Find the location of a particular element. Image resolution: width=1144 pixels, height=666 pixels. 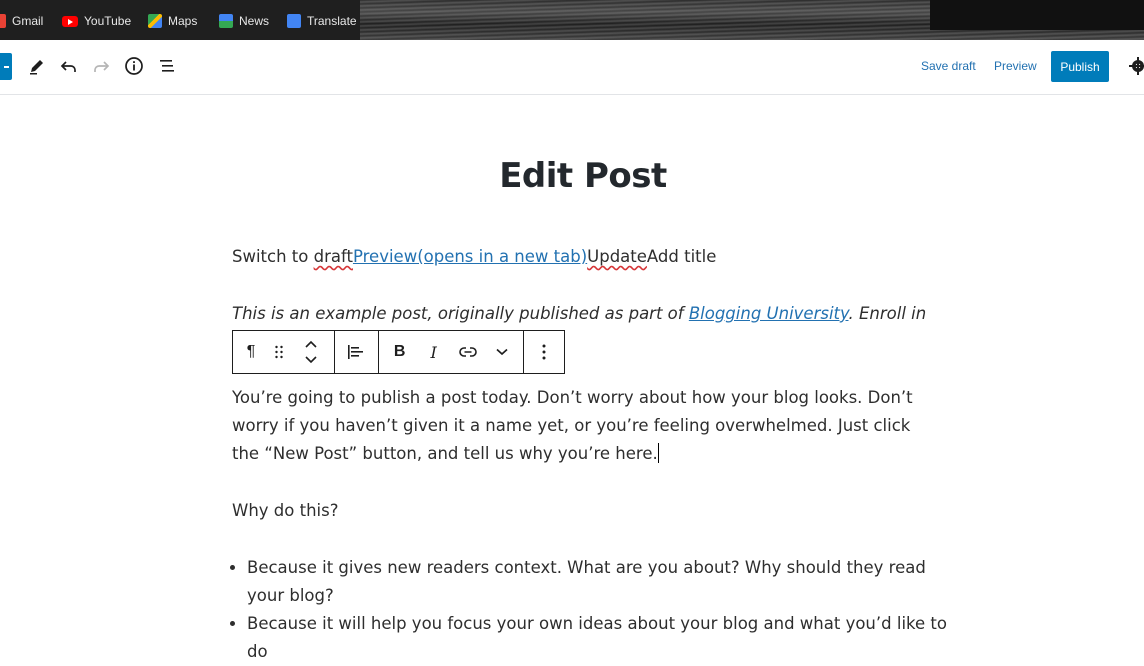

redo-button is located at coordinates (101, 66).